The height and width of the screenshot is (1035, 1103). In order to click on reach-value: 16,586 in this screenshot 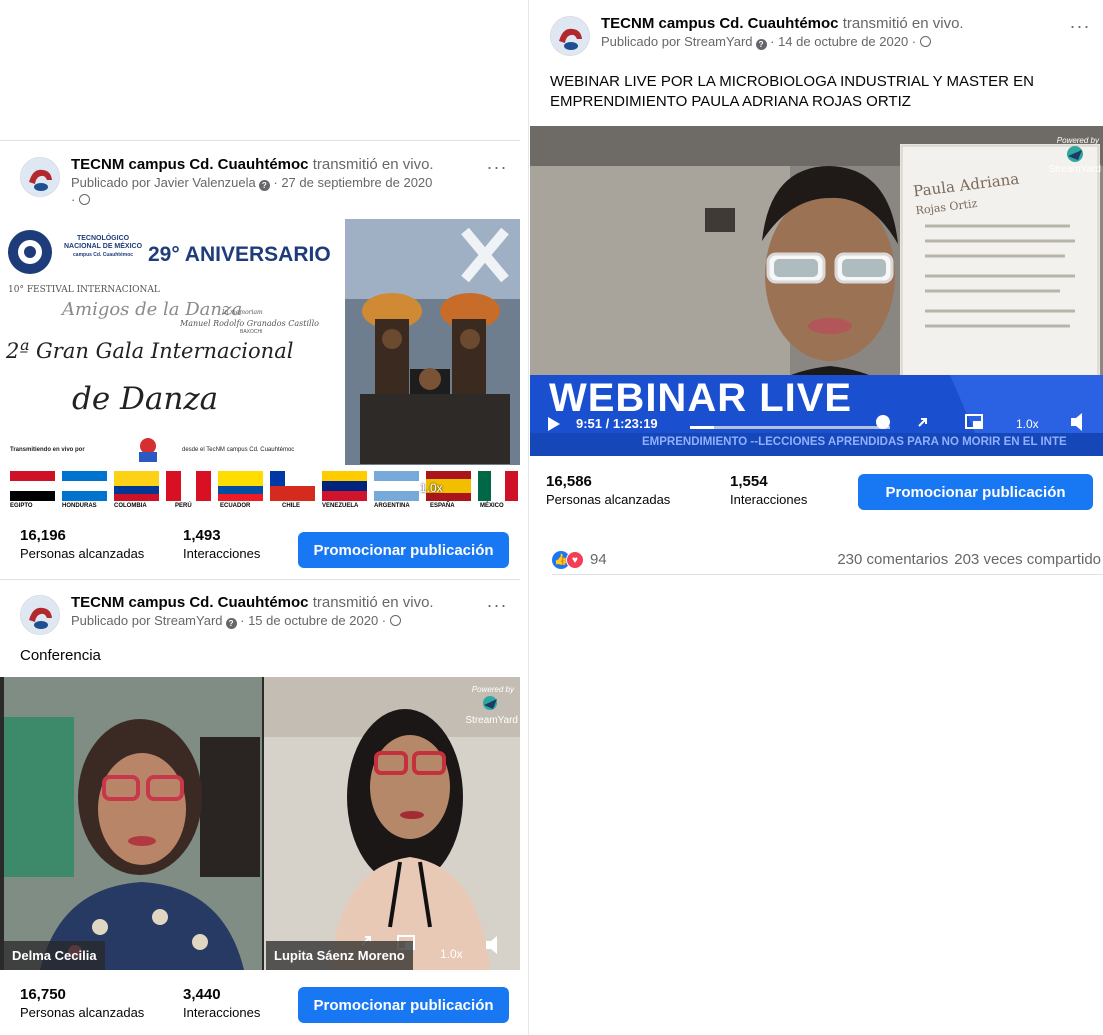, I will do `click(569, 481)`.